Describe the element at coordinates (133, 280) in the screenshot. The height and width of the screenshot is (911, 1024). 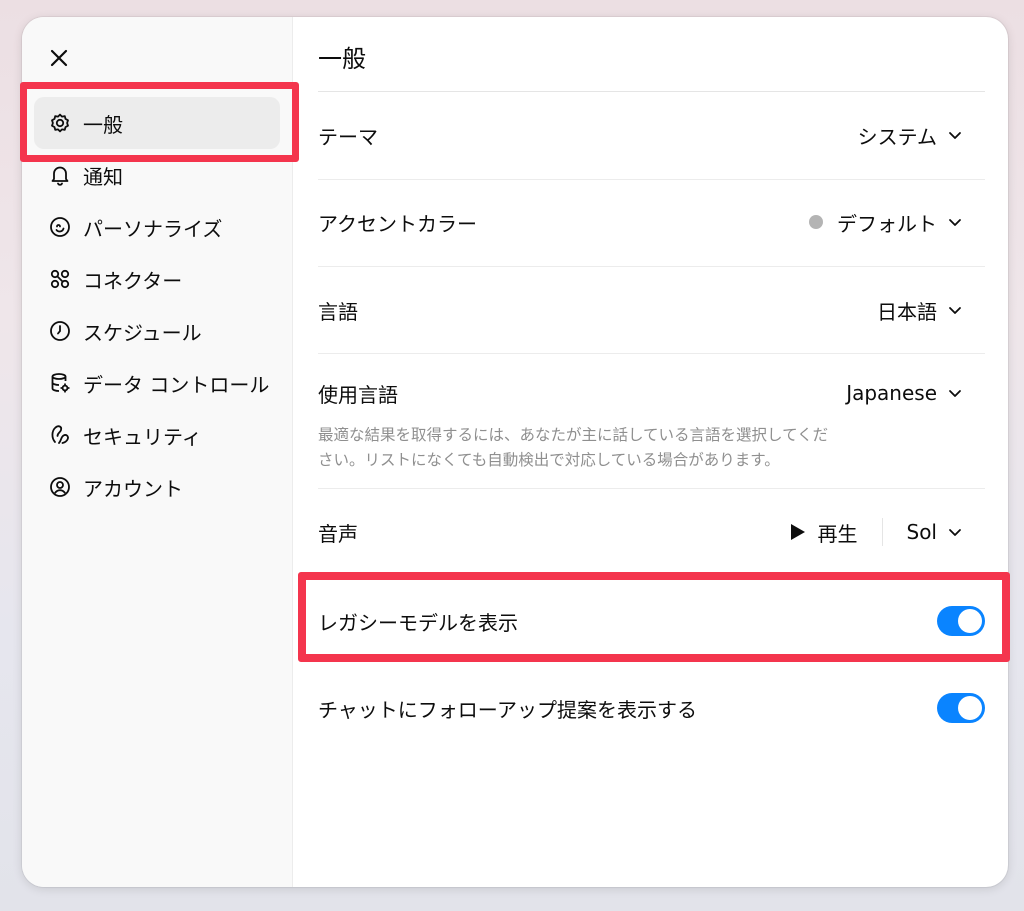
I see `sidebar-item-label: コネクター` at that location.